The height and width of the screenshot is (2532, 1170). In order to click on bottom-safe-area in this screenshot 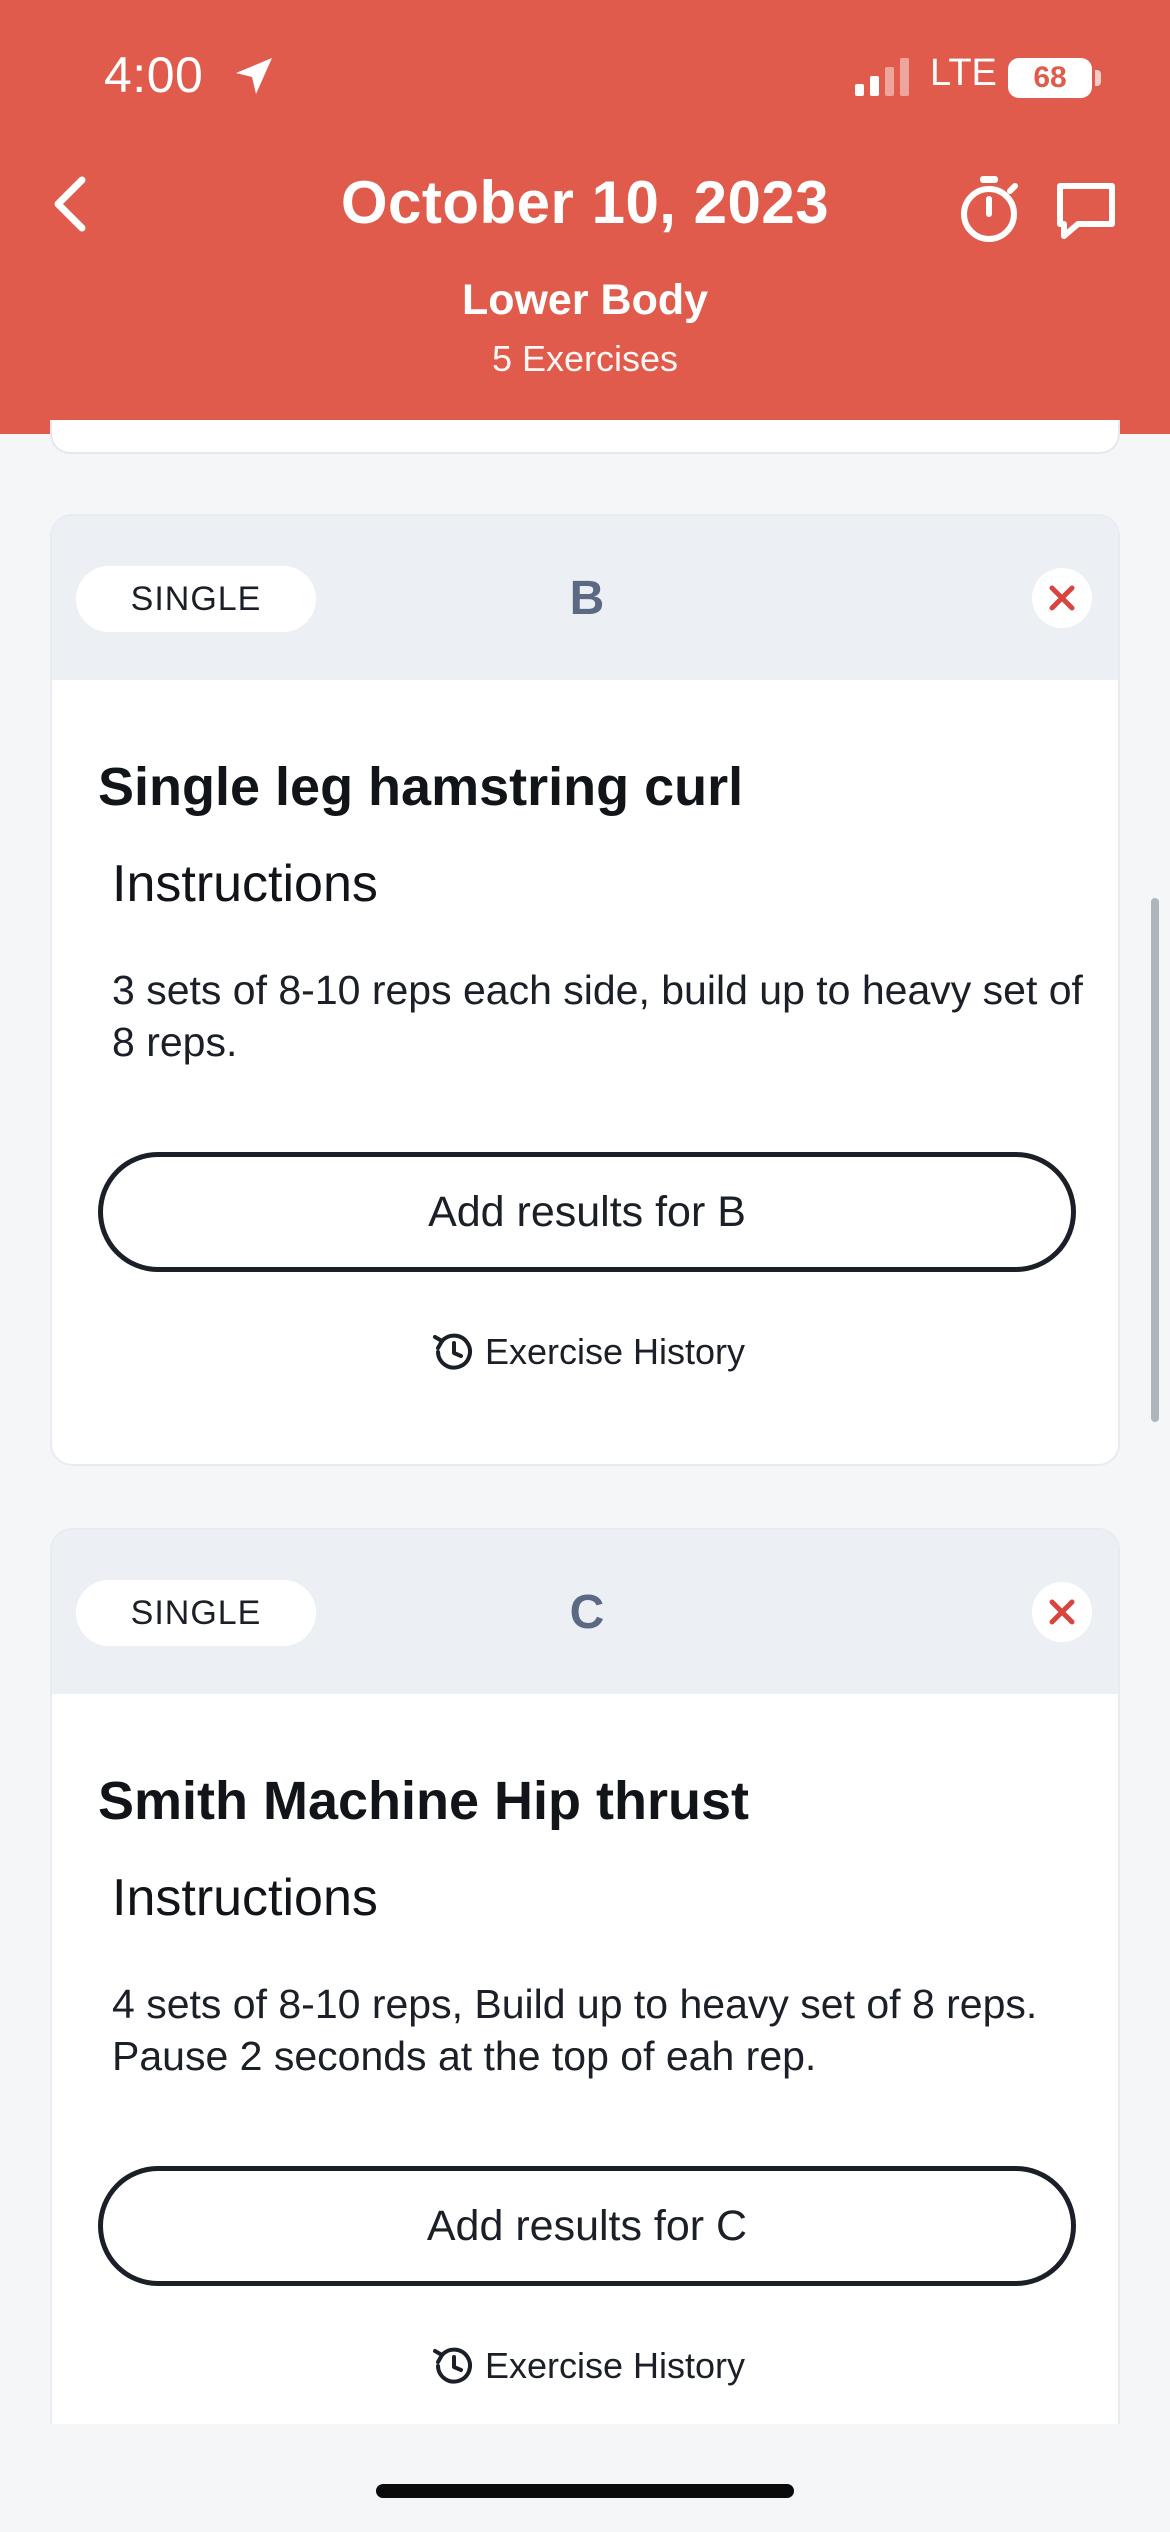, I will do `click(585, 2478)`.